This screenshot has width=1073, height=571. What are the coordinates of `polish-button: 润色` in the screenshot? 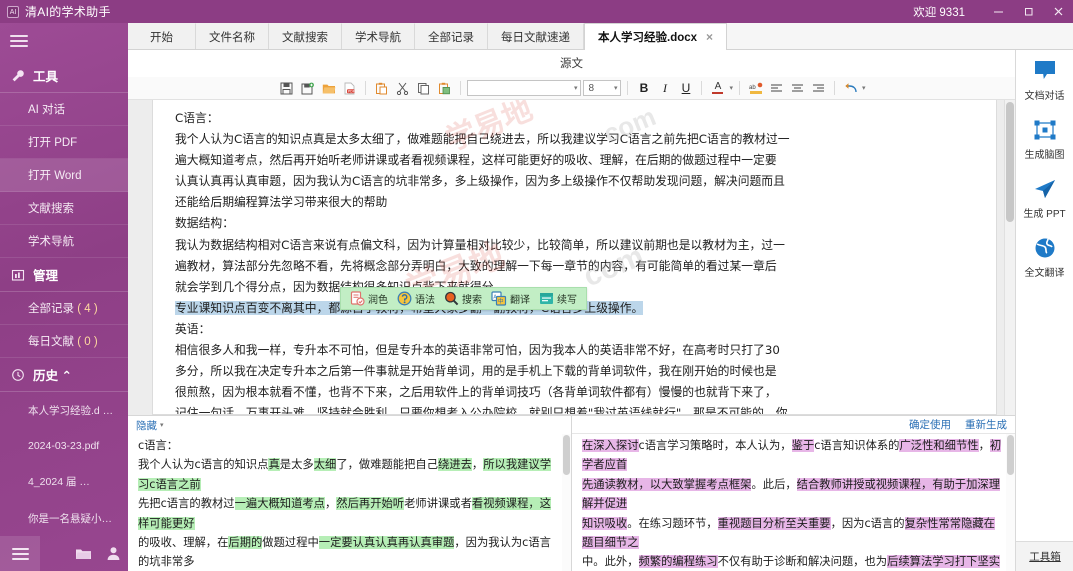 It's located at (369, 298).